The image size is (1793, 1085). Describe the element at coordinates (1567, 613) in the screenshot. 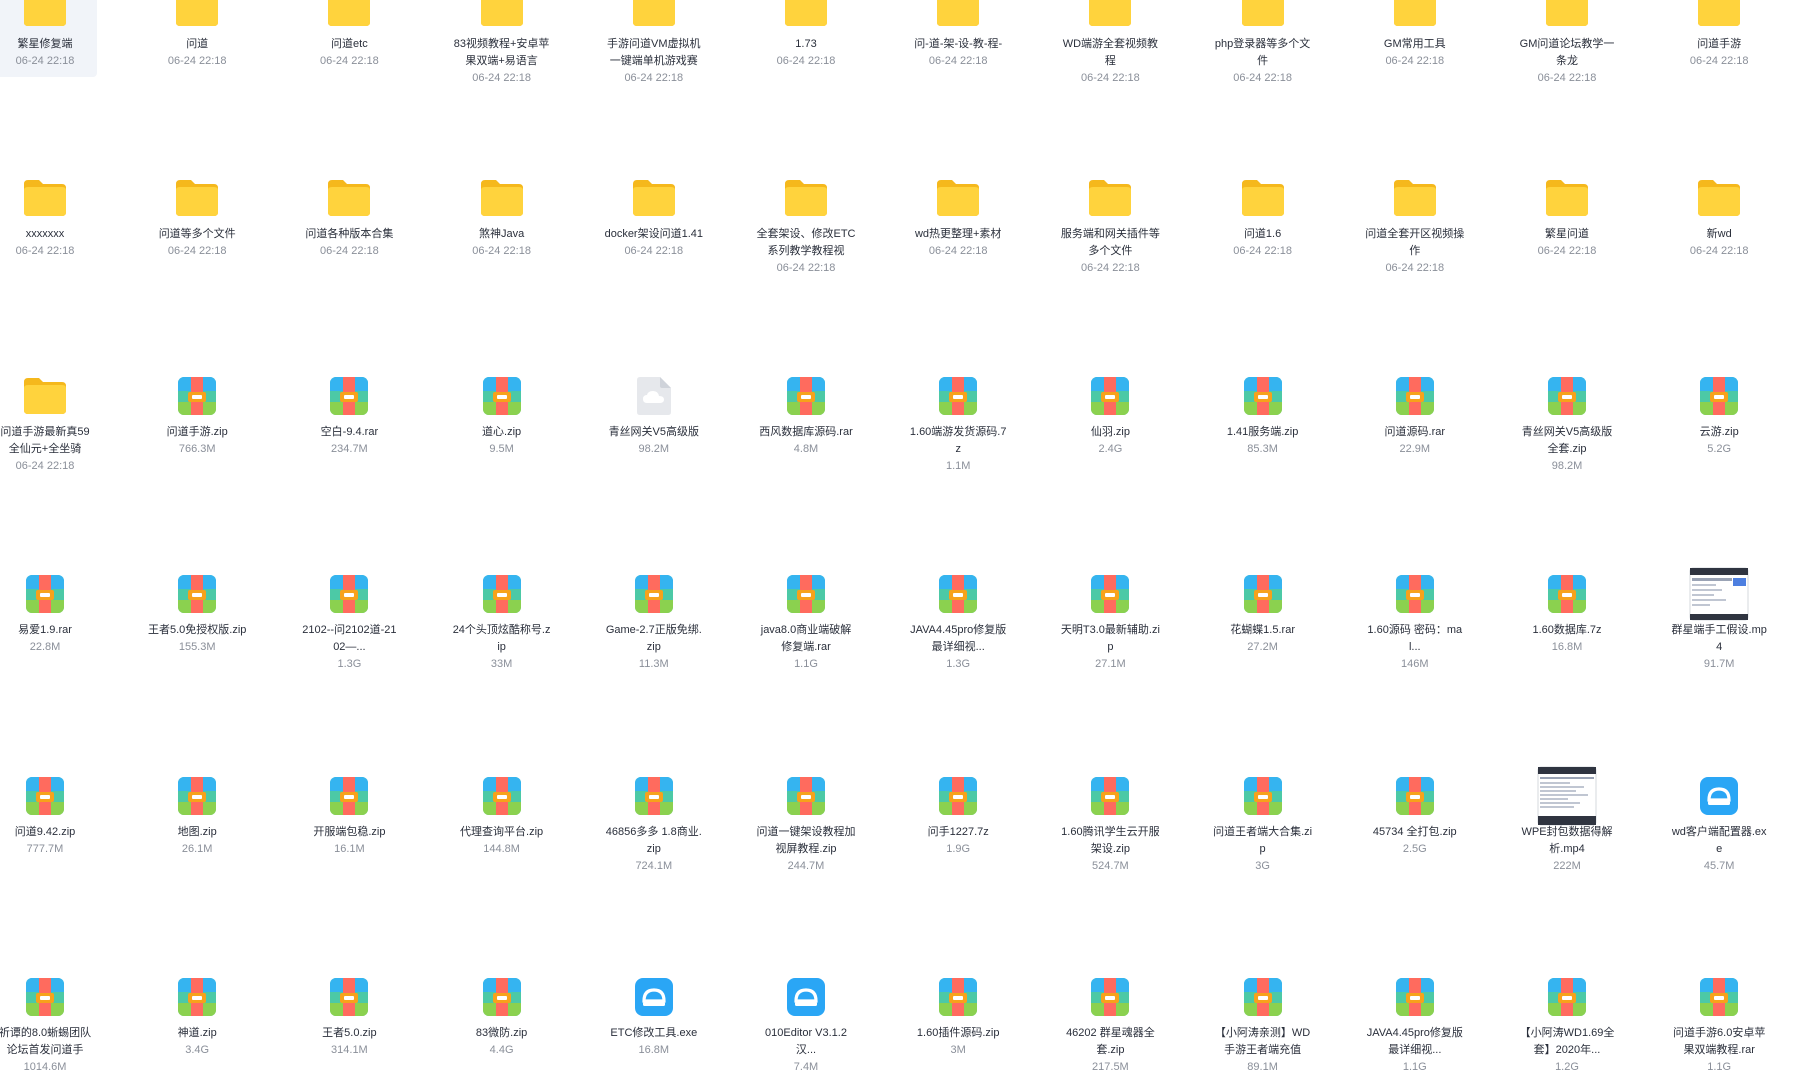

I see `file-item: 1.60数据库.7z 16.8M` at that location.